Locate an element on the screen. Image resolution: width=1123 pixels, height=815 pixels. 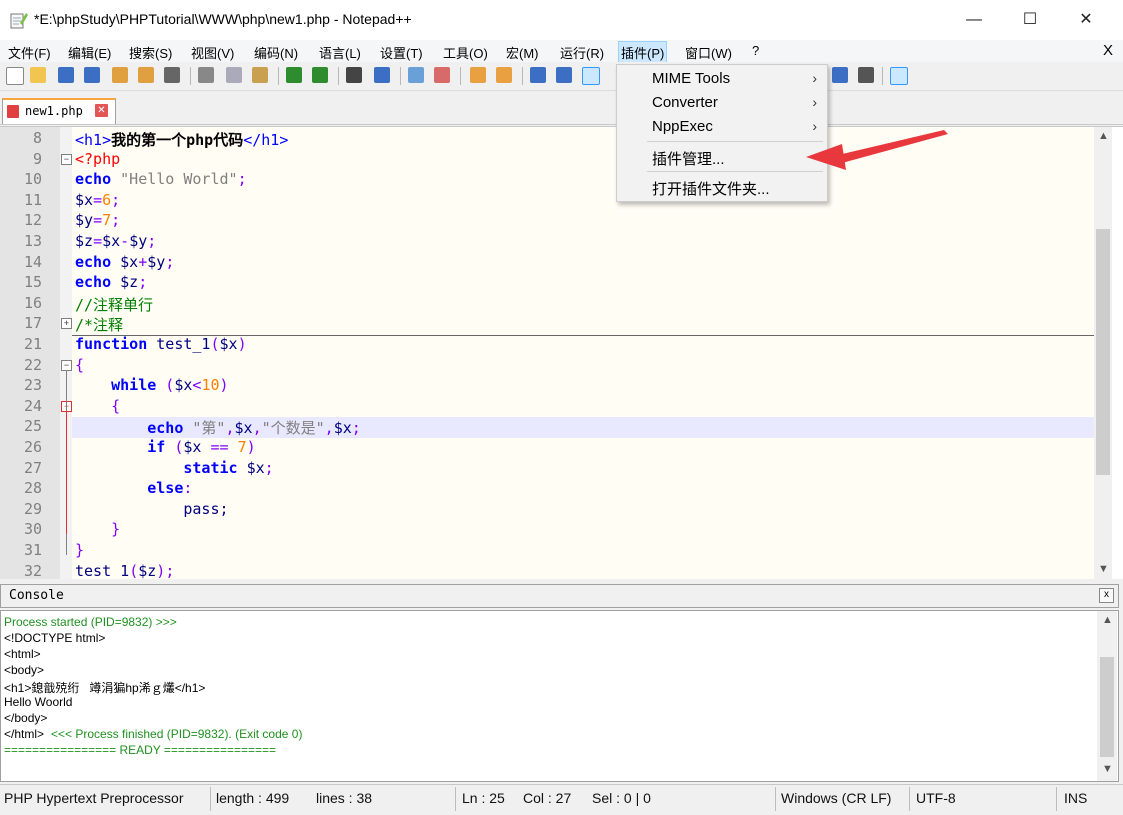
close-document-button: X is located at coordinates (1108, 50).